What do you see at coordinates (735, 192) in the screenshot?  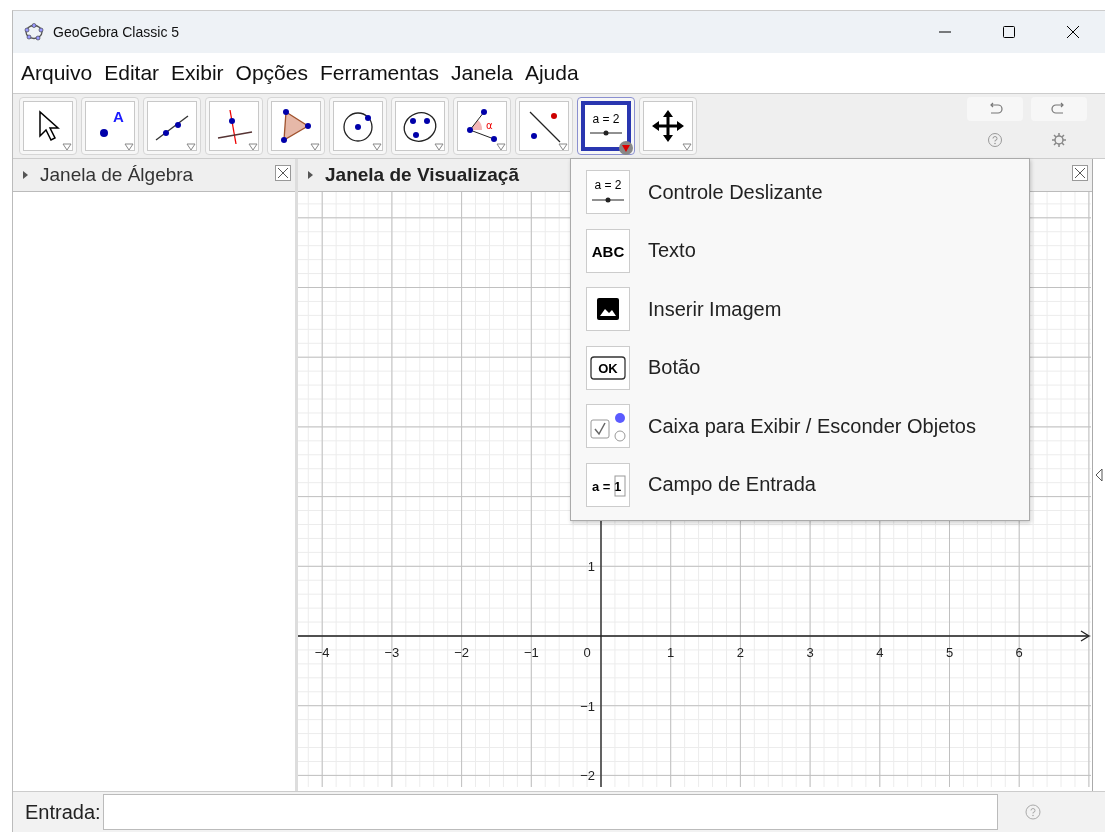 I see `menu-item: Controle Deslizante` at bounding box center [735, 192].